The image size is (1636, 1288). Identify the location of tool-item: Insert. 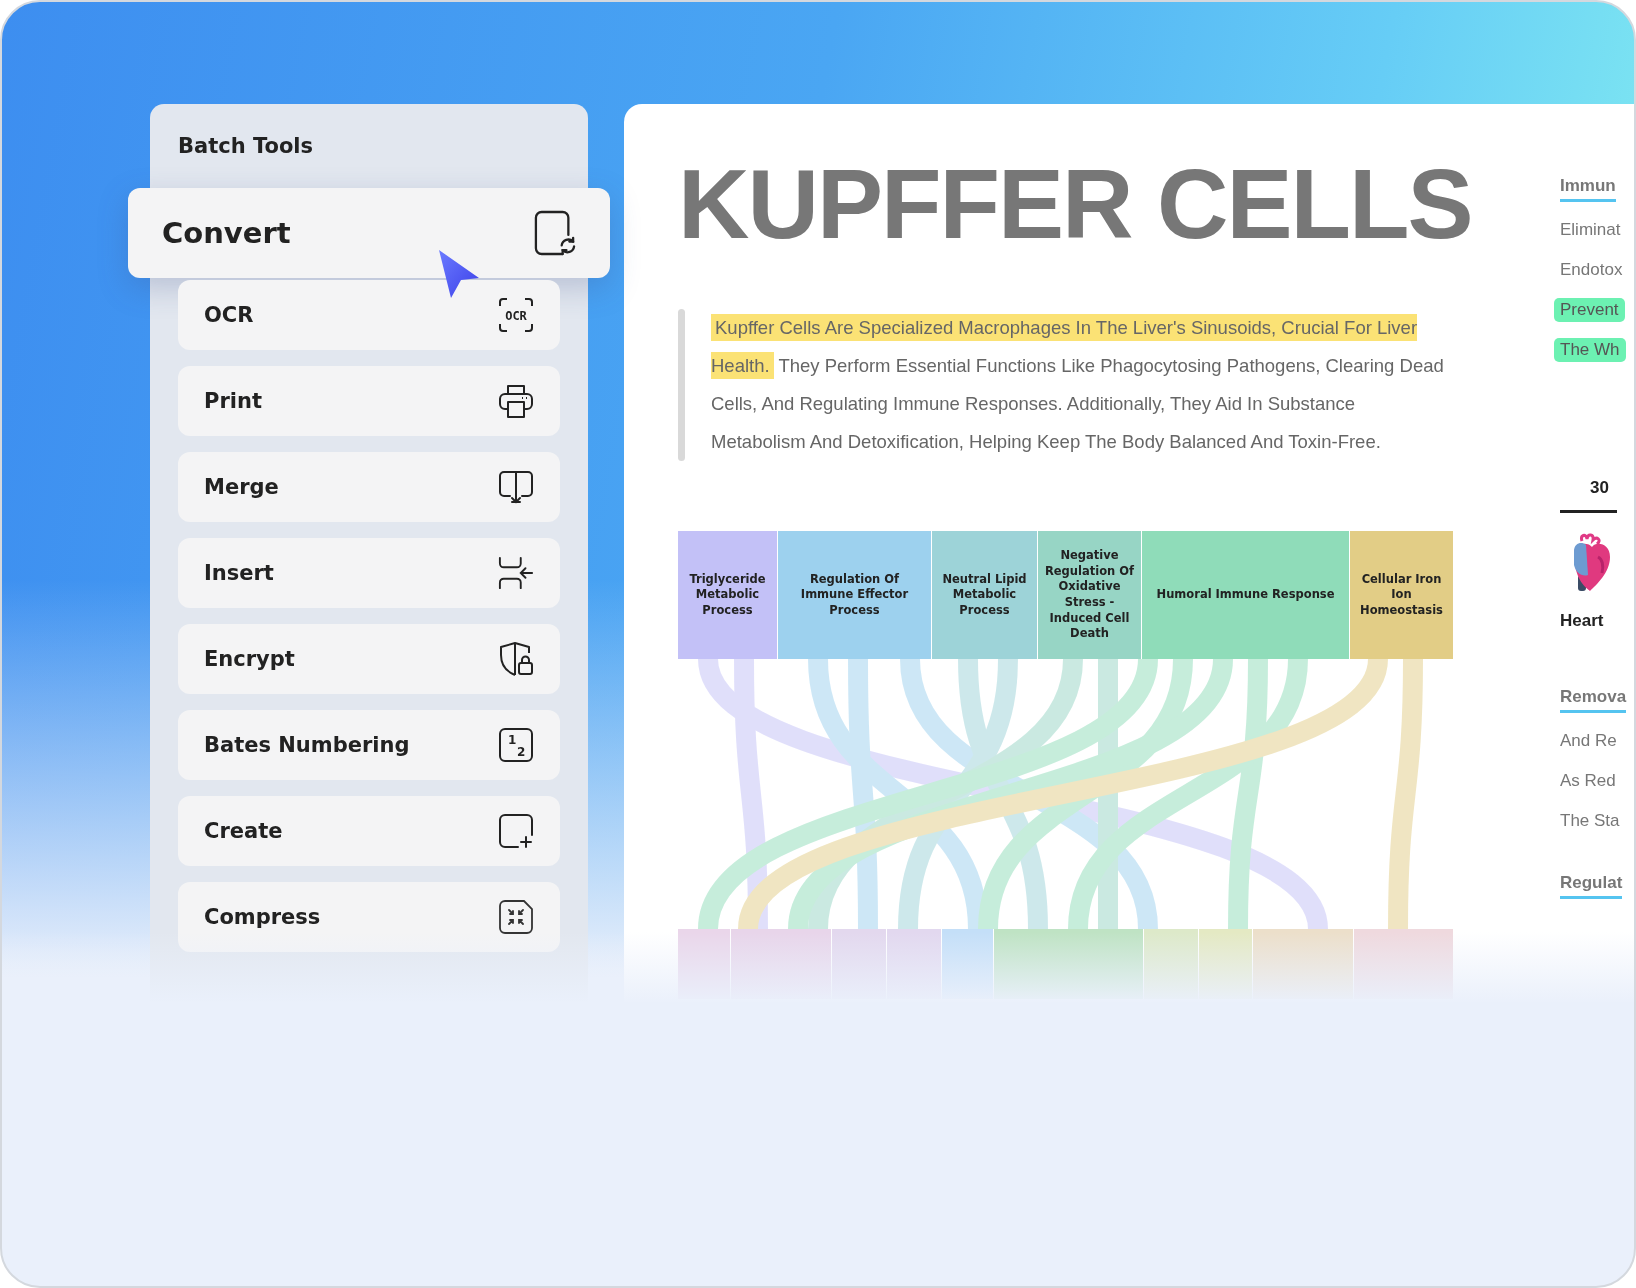
(369, 573).